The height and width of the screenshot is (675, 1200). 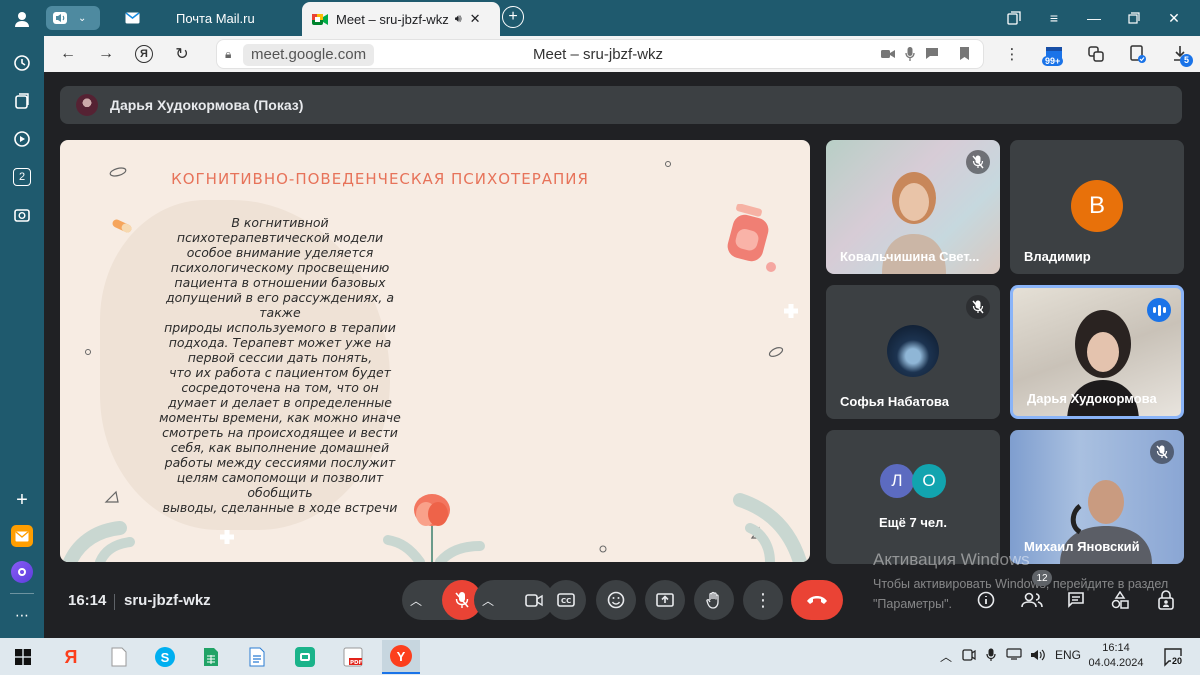 What do you see at coordinates (1166, 600) in the screenshot?
I see `host-controls-button` at bounding box center [1166, 600].